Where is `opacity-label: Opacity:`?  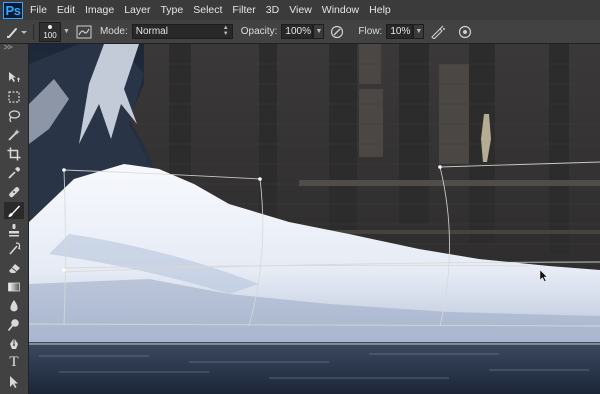 opacity-label: Opacity: is located at coordinates (259, 31).